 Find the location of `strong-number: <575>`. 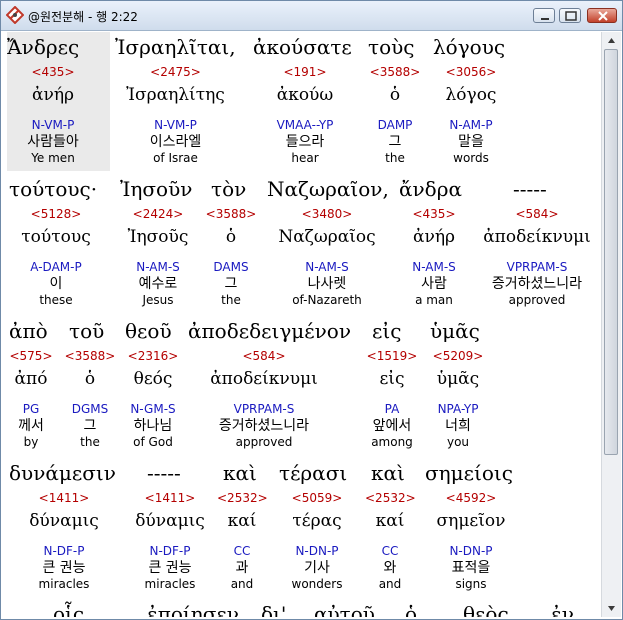

strong-number: <575> is located at coordinates (31, 356).